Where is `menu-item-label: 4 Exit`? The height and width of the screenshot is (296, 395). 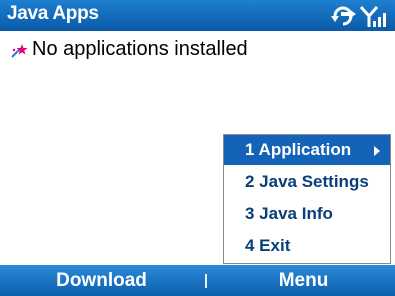 menu-item-label: 4 Exit is located at coordinates (268, 245).